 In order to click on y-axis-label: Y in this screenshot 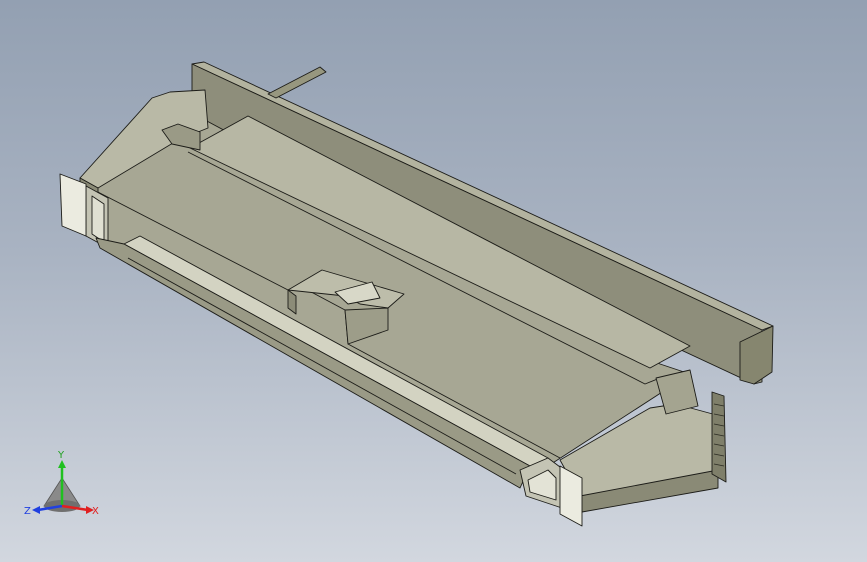, I will do `click(61, 455)`.